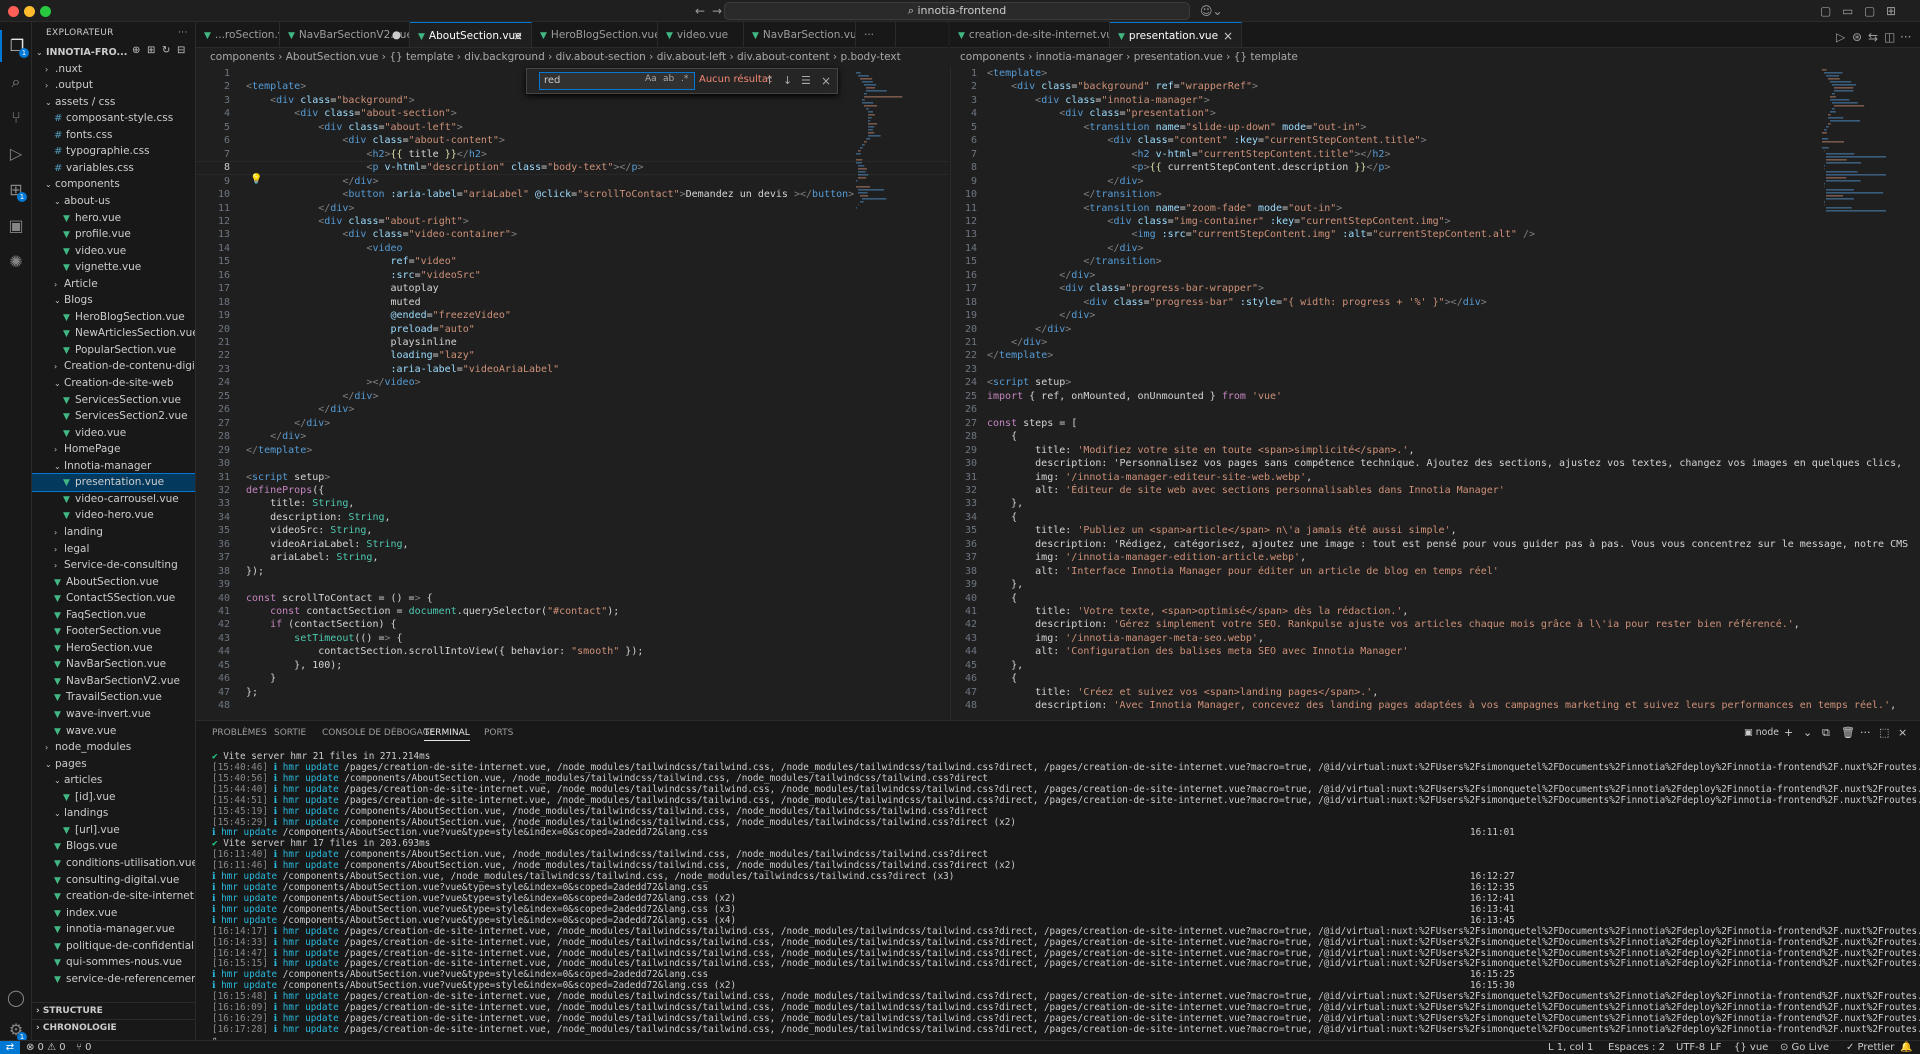  I want to click on tab--: ···, so click(876, 34).